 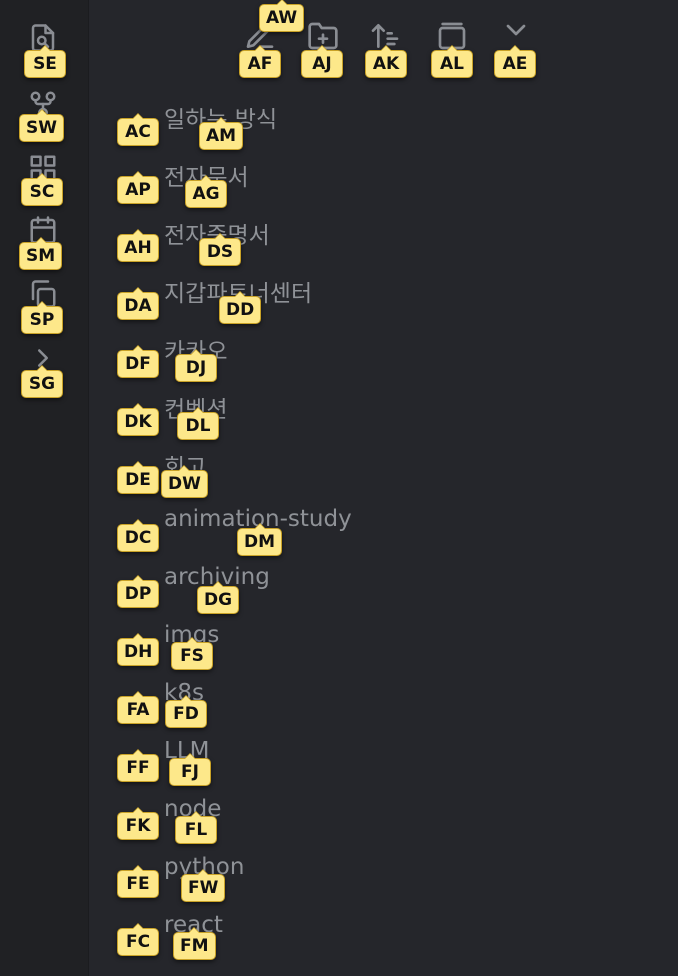 What do you see at coordinates (42, 317) in the screenshot?
I see `ribbon-hint: SP` at bounding box center [42, 317].